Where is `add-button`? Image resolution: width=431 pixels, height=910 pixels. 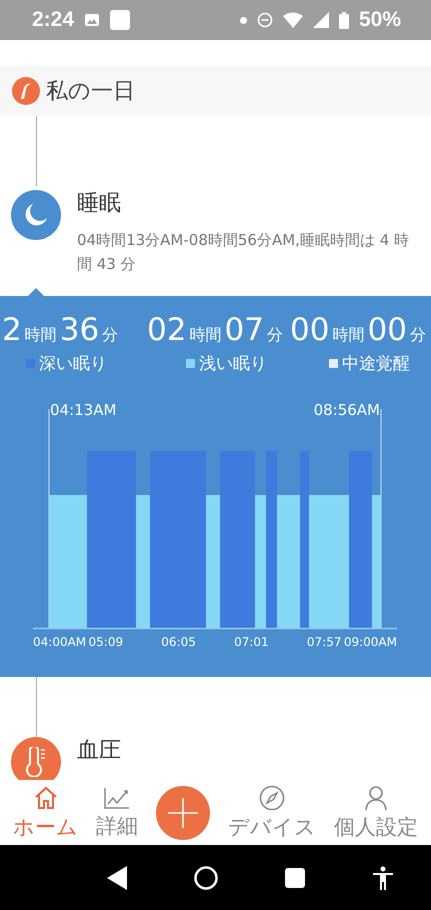 add-button is located at coordinates (183, 813).